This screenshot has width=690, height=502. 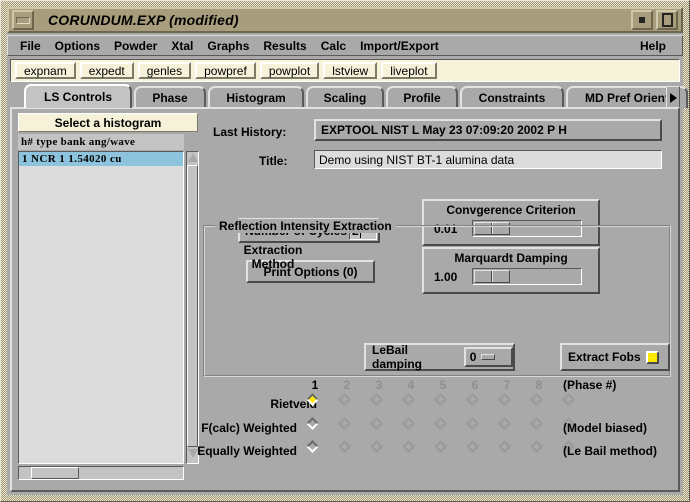 I want to click on fcalc-weighted-phase-1-radio, so click(x=314, y=425).